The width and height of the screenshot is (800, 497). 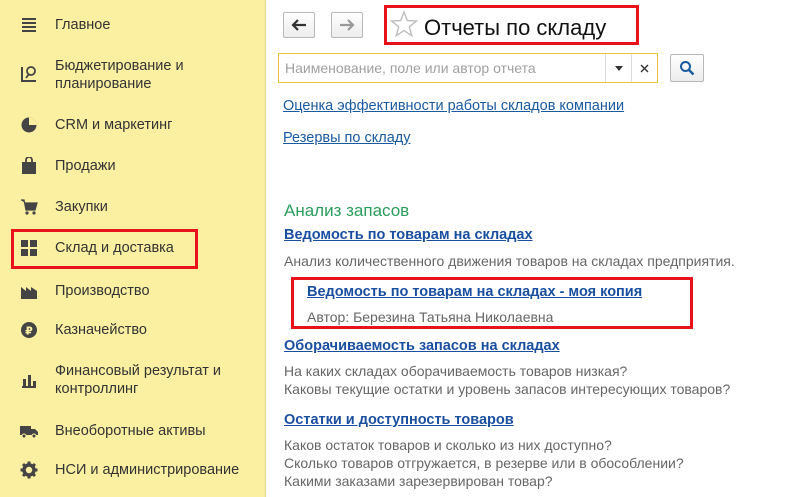 What do you see at coordinates (408, 235) in the screenshot?
I see `report-link-stock-statement: Ведомость по товарам на складах` at bounding box center [408, 235].